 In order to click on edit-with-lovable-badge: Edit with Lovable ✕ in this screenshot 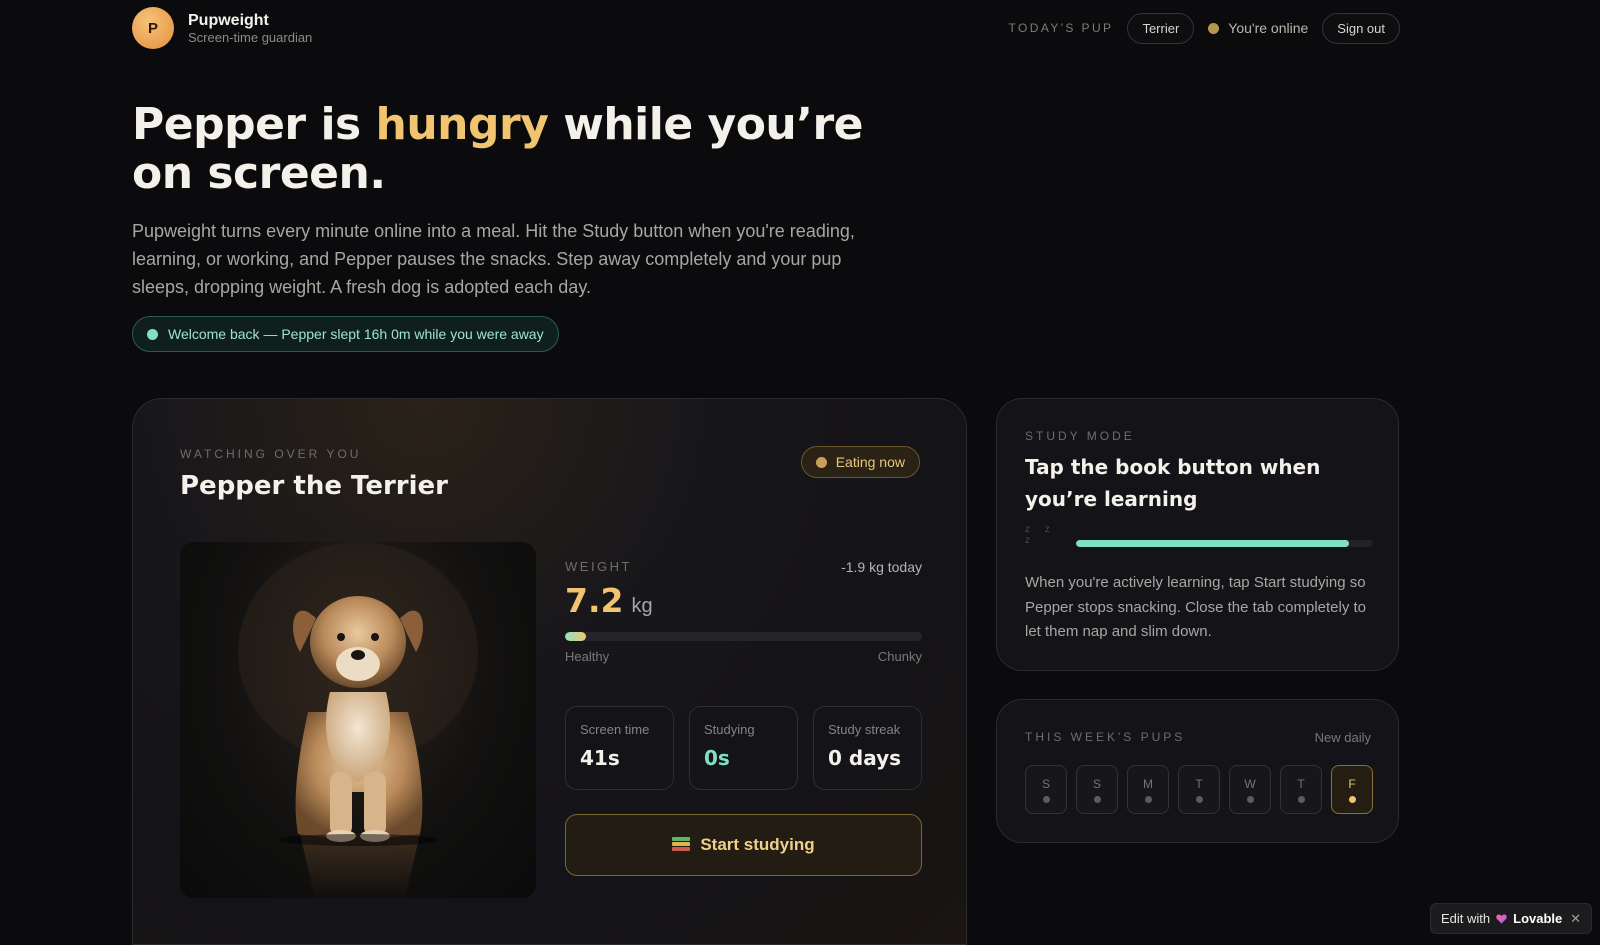, I will do `click(1511, 918)`.